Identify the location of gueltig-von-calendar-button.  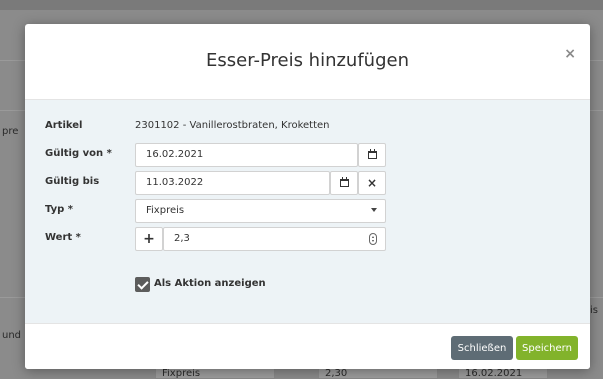
(372, 155).